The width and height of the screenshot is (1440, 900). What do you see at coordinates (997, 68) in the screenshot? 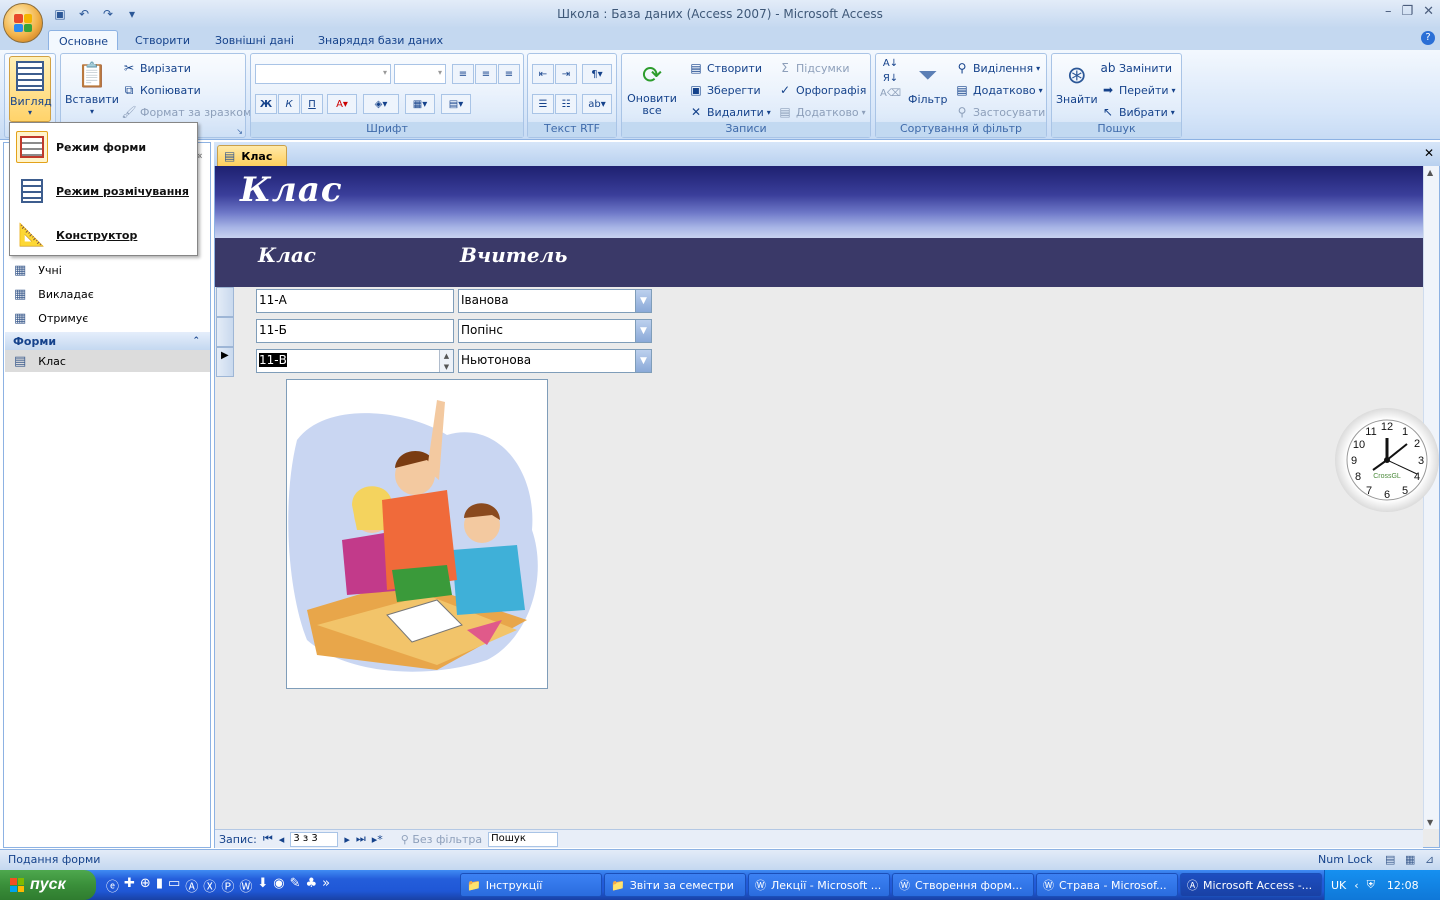
I see `selection-button: ⚲ Виділення ▾` at bounding box center [997, 68].